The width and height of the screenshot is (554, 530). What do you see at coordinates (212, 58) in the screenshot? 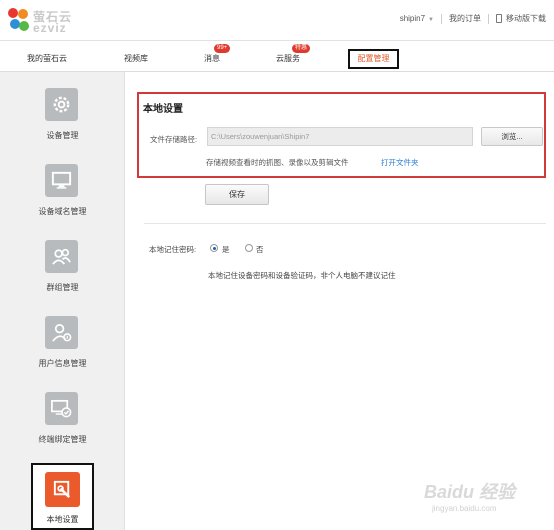
I see `nav-messages: 消息` at bounding box center [212, 58].